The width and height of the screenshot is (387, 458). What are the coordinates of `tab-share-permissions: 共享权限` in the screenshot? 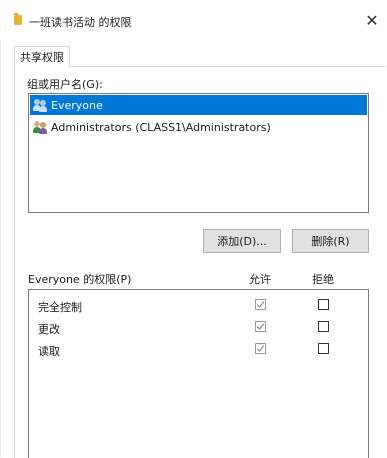 It's located at (42, 56).